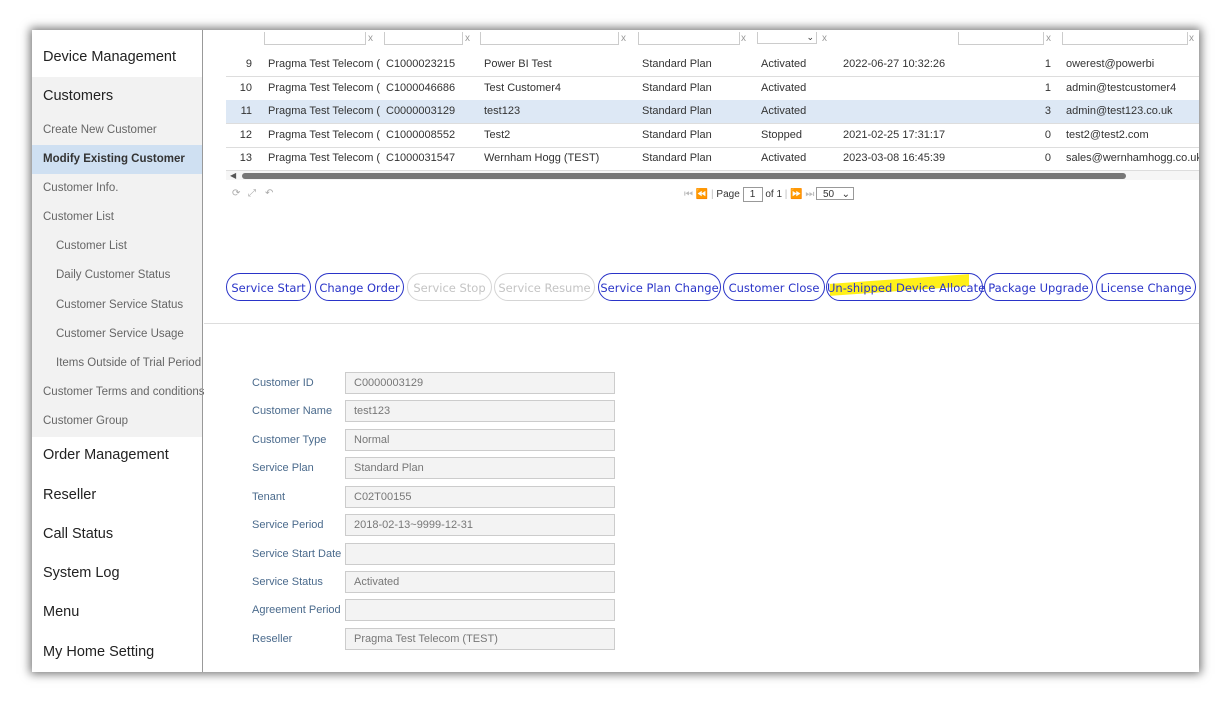  Describe the element at coordinates (423, 38) in the screenshot. I see `filter-customer-id` at that location.